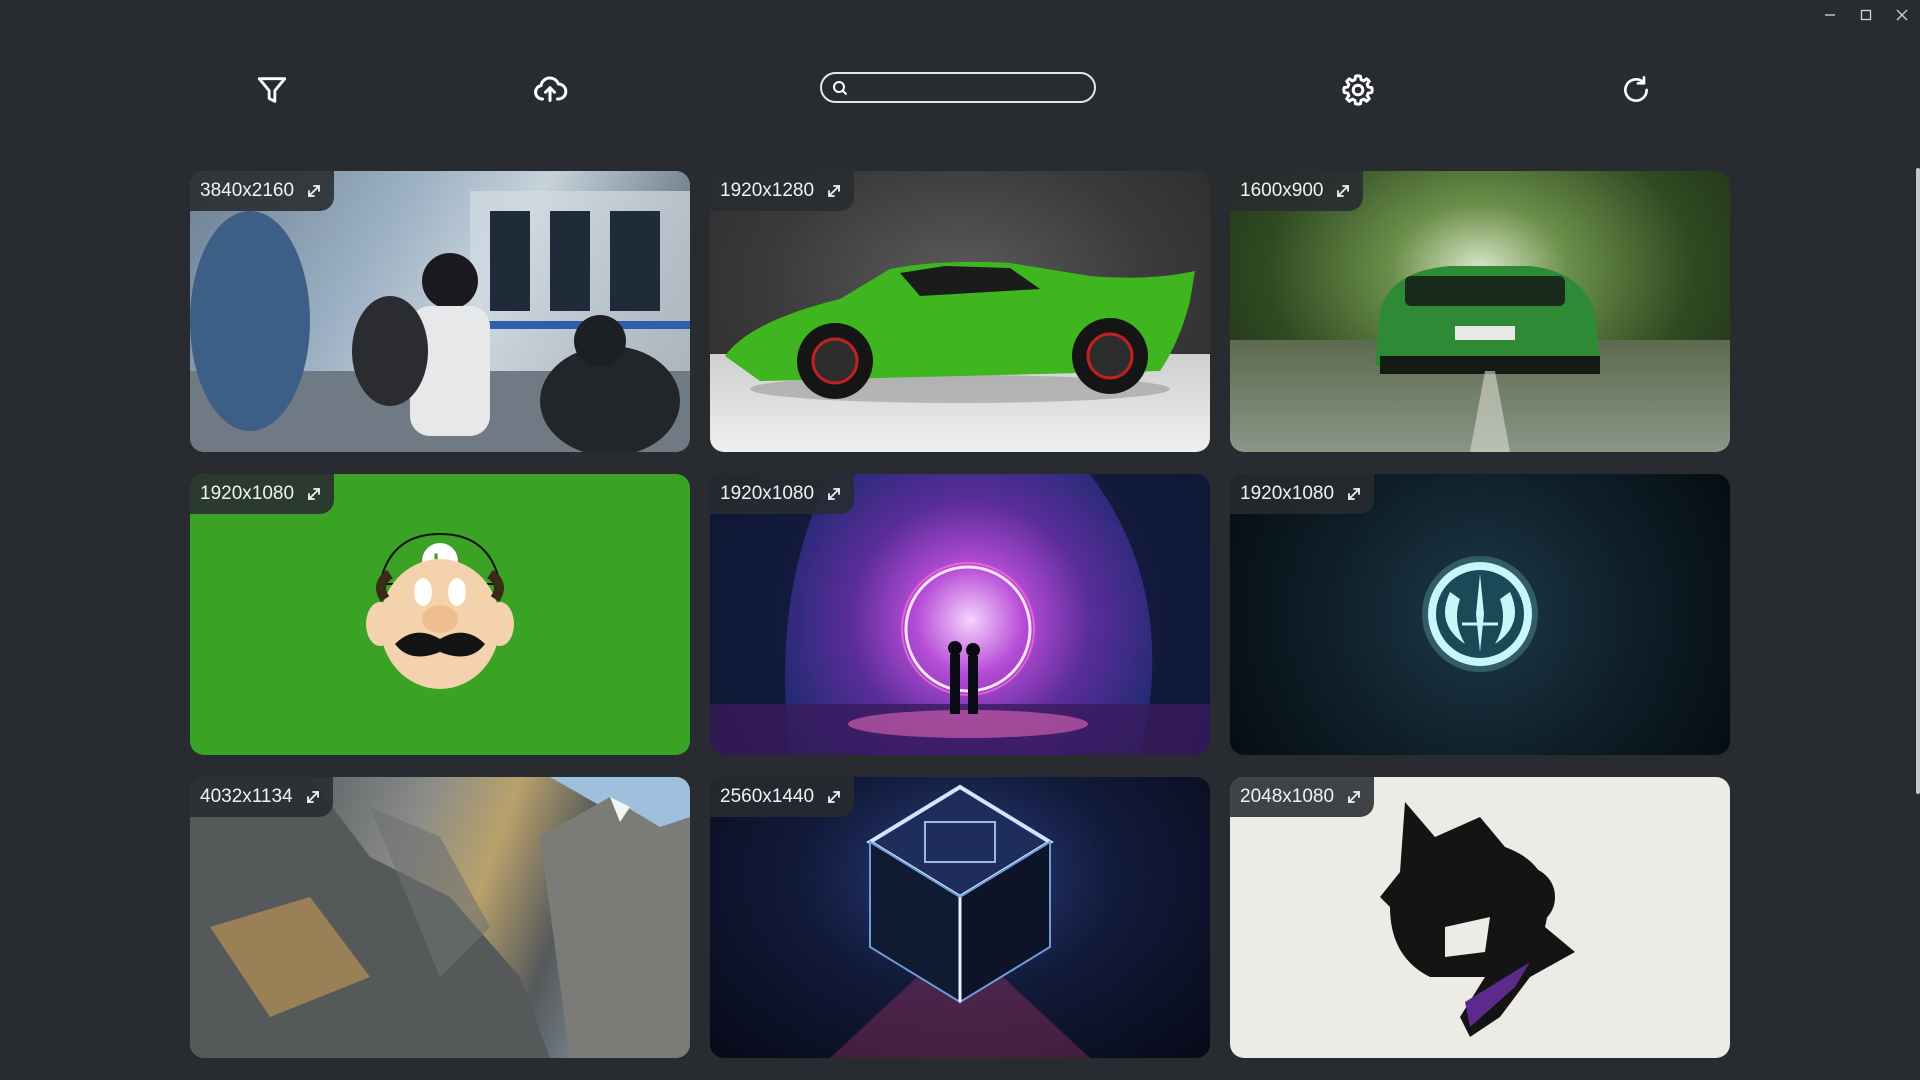 Image resolution: width=1920 pixels, height=1080 pixels. I want to click on maximize-button, so click(1866, 15).